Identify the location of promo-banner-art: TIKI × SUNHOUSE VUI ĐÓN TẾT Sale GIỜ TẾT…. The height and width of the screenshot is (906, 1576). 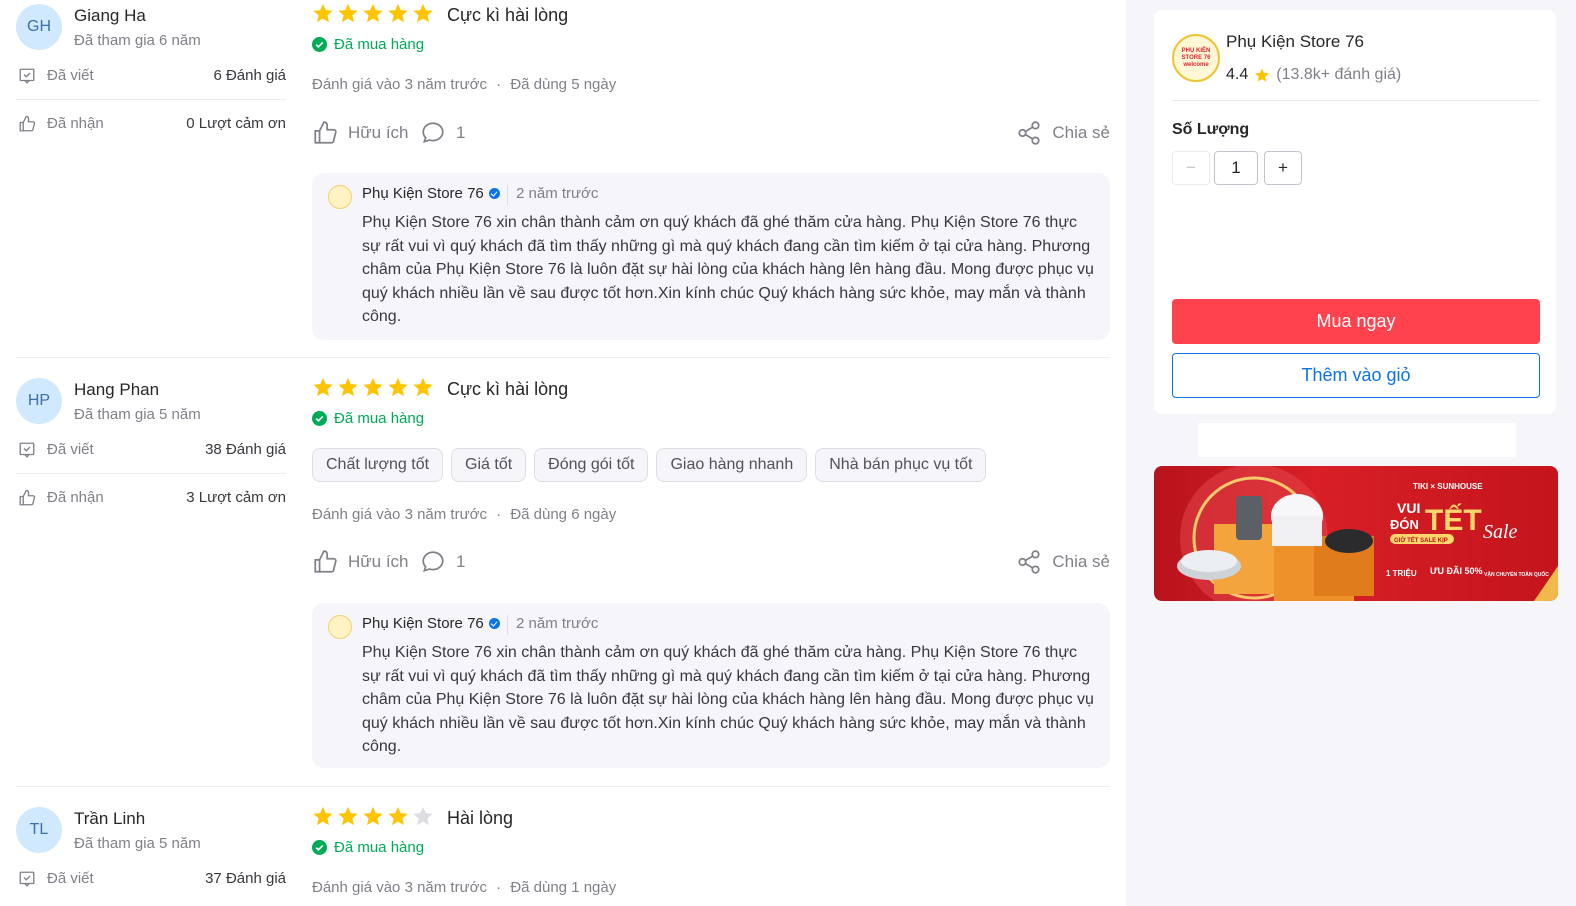
(1367, 533).